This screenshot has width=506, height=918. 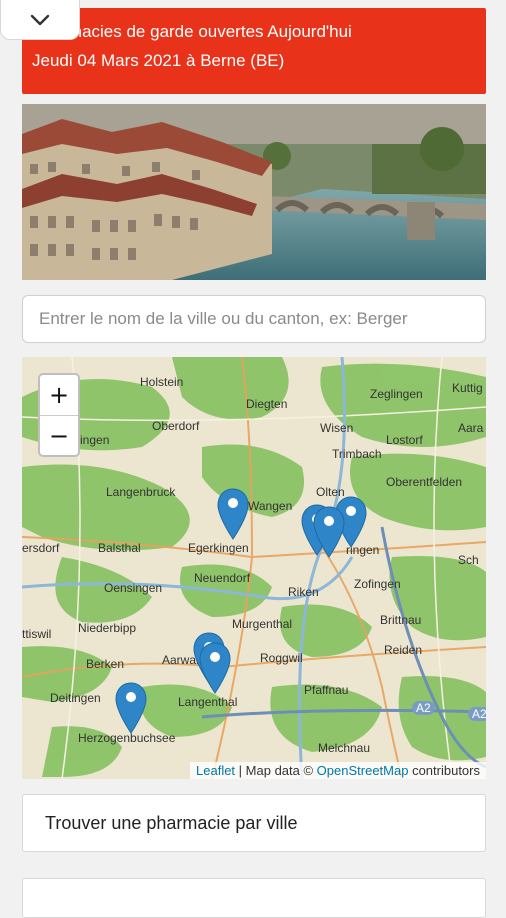 What do you see at coordinates (41, 548) in the screenshot?
I see `place-label: ersdorf` at bounding box center [41, 548].